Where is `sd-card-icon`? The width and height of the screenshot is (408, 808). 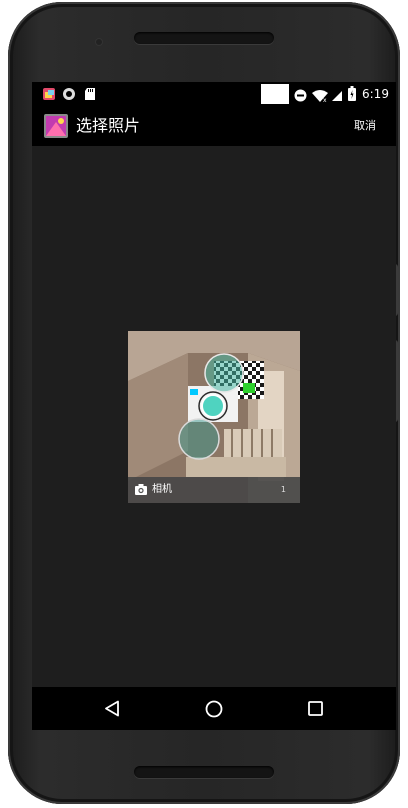 sd-card-icon is located at coordinates (90, 95).